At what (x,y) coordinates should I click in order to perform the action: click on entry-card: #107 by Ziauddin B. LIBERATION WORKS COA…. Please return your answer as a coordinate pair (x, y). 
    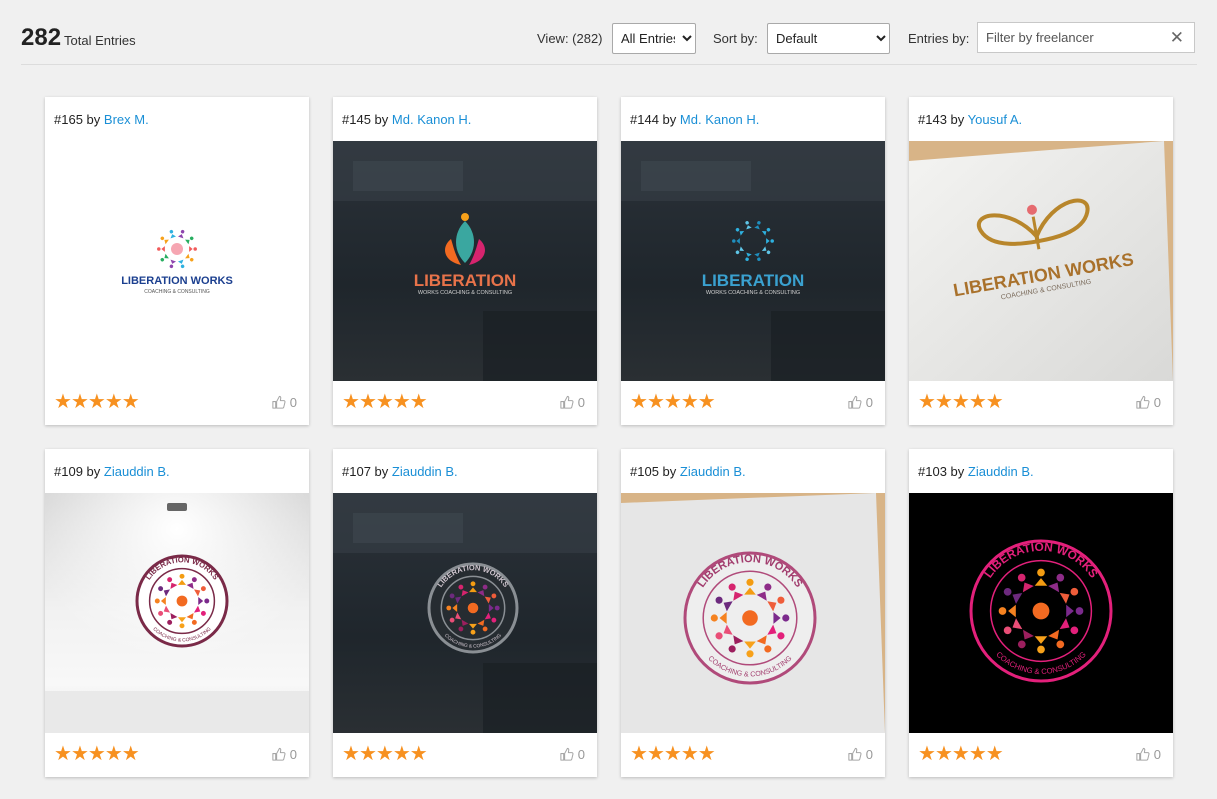
    Looking at the image, I should click on (465, 613).